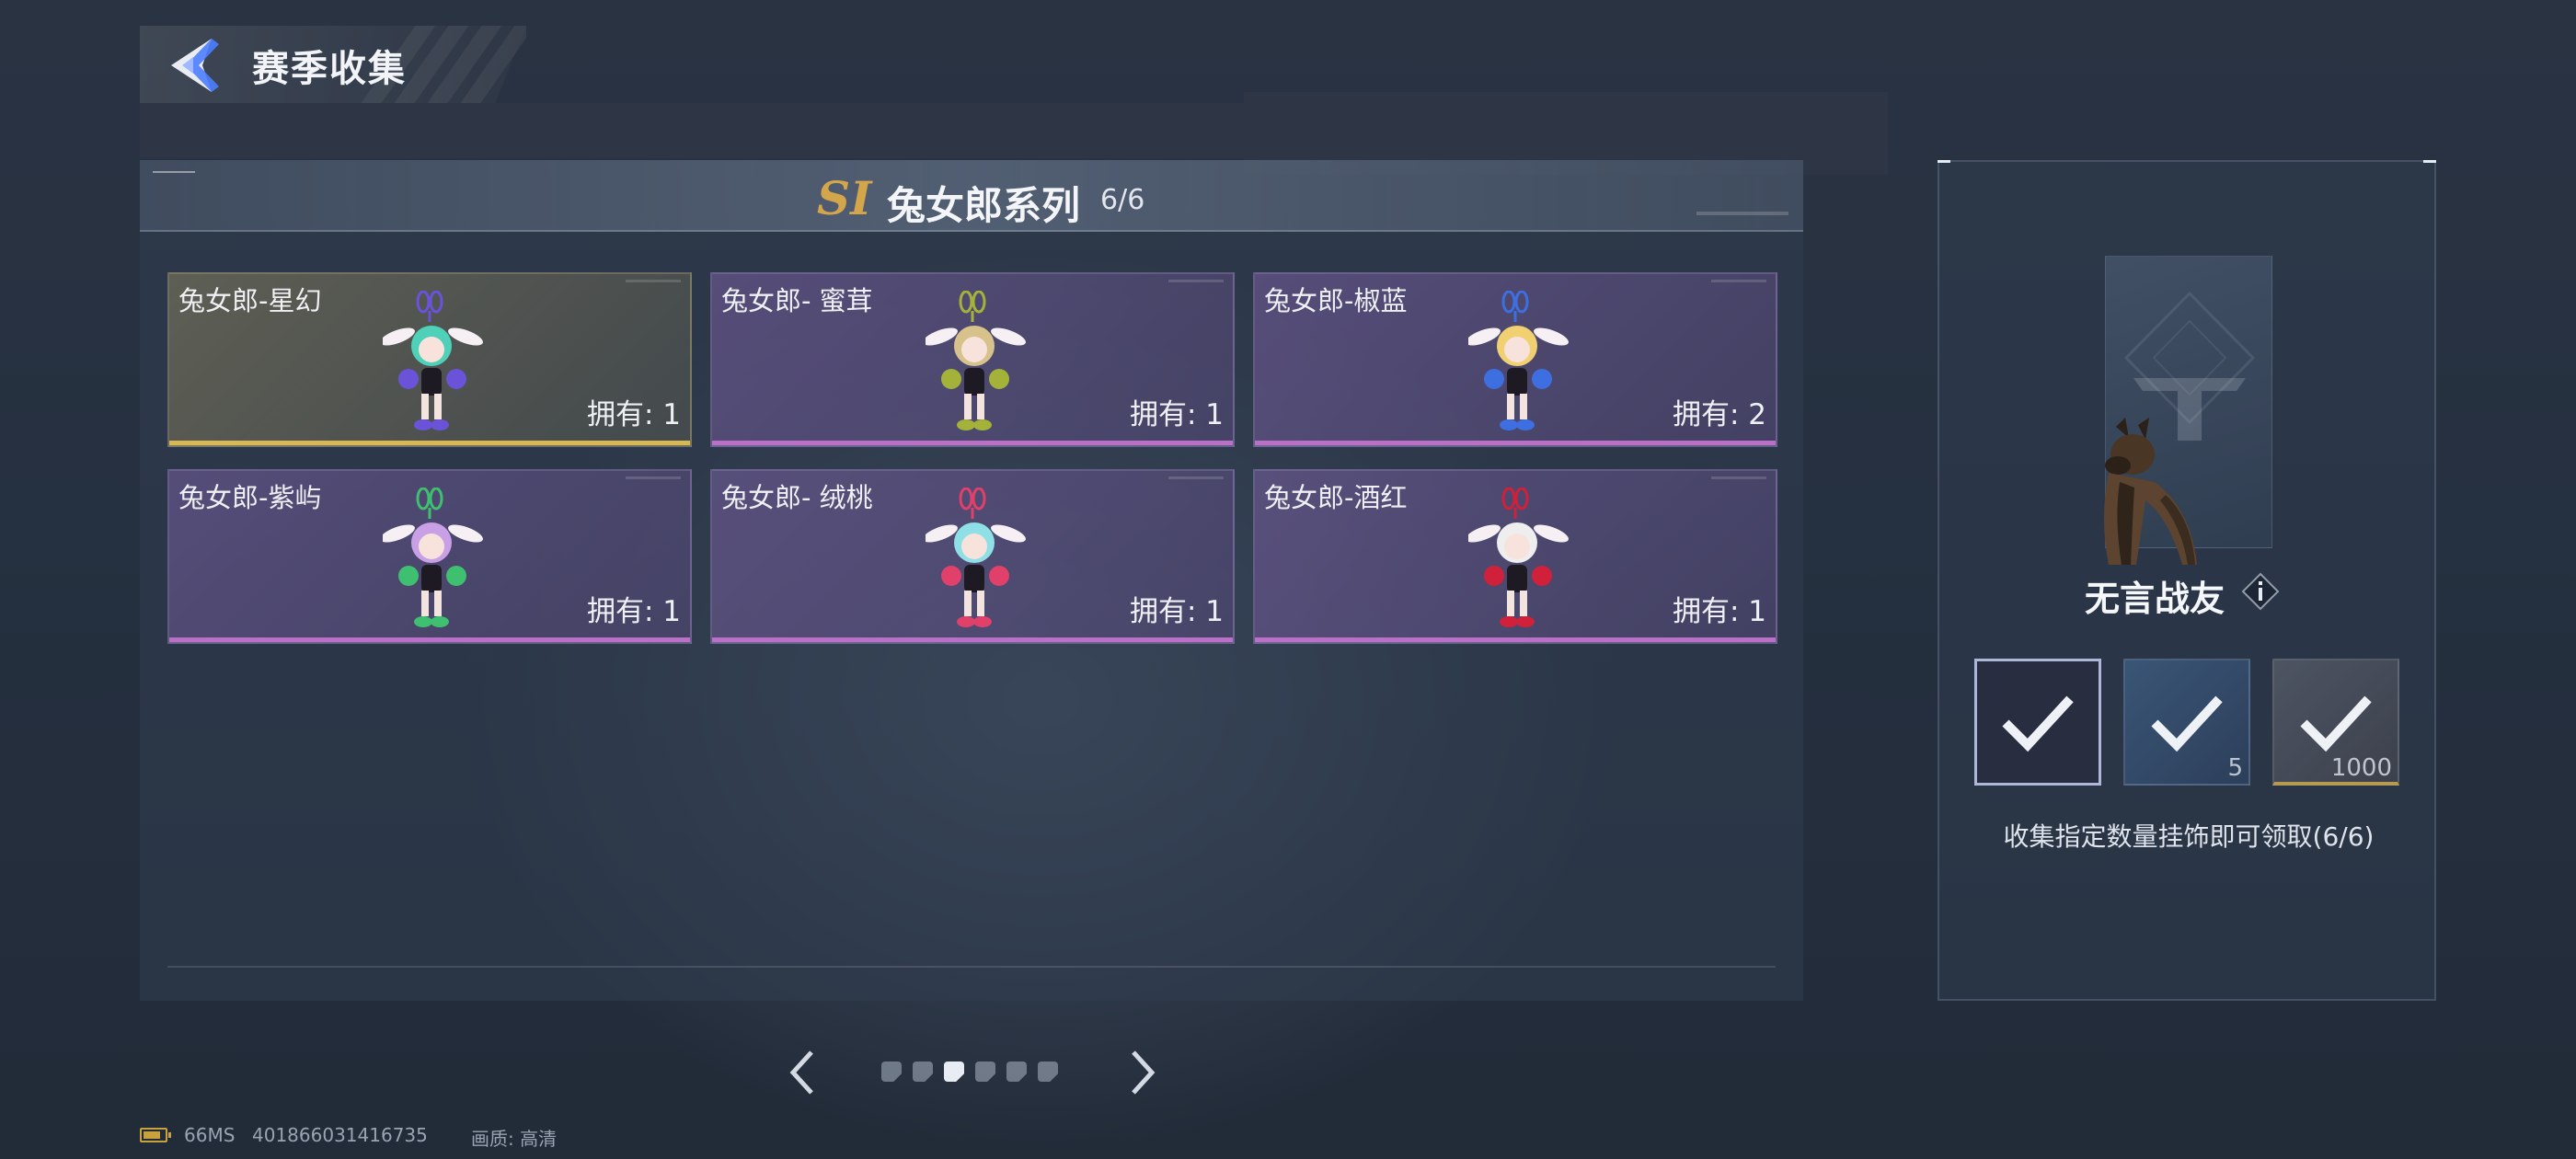  I want to click on collection-card: 兔女郎- 蜜茸 拥有: 1, so click(972, 359).